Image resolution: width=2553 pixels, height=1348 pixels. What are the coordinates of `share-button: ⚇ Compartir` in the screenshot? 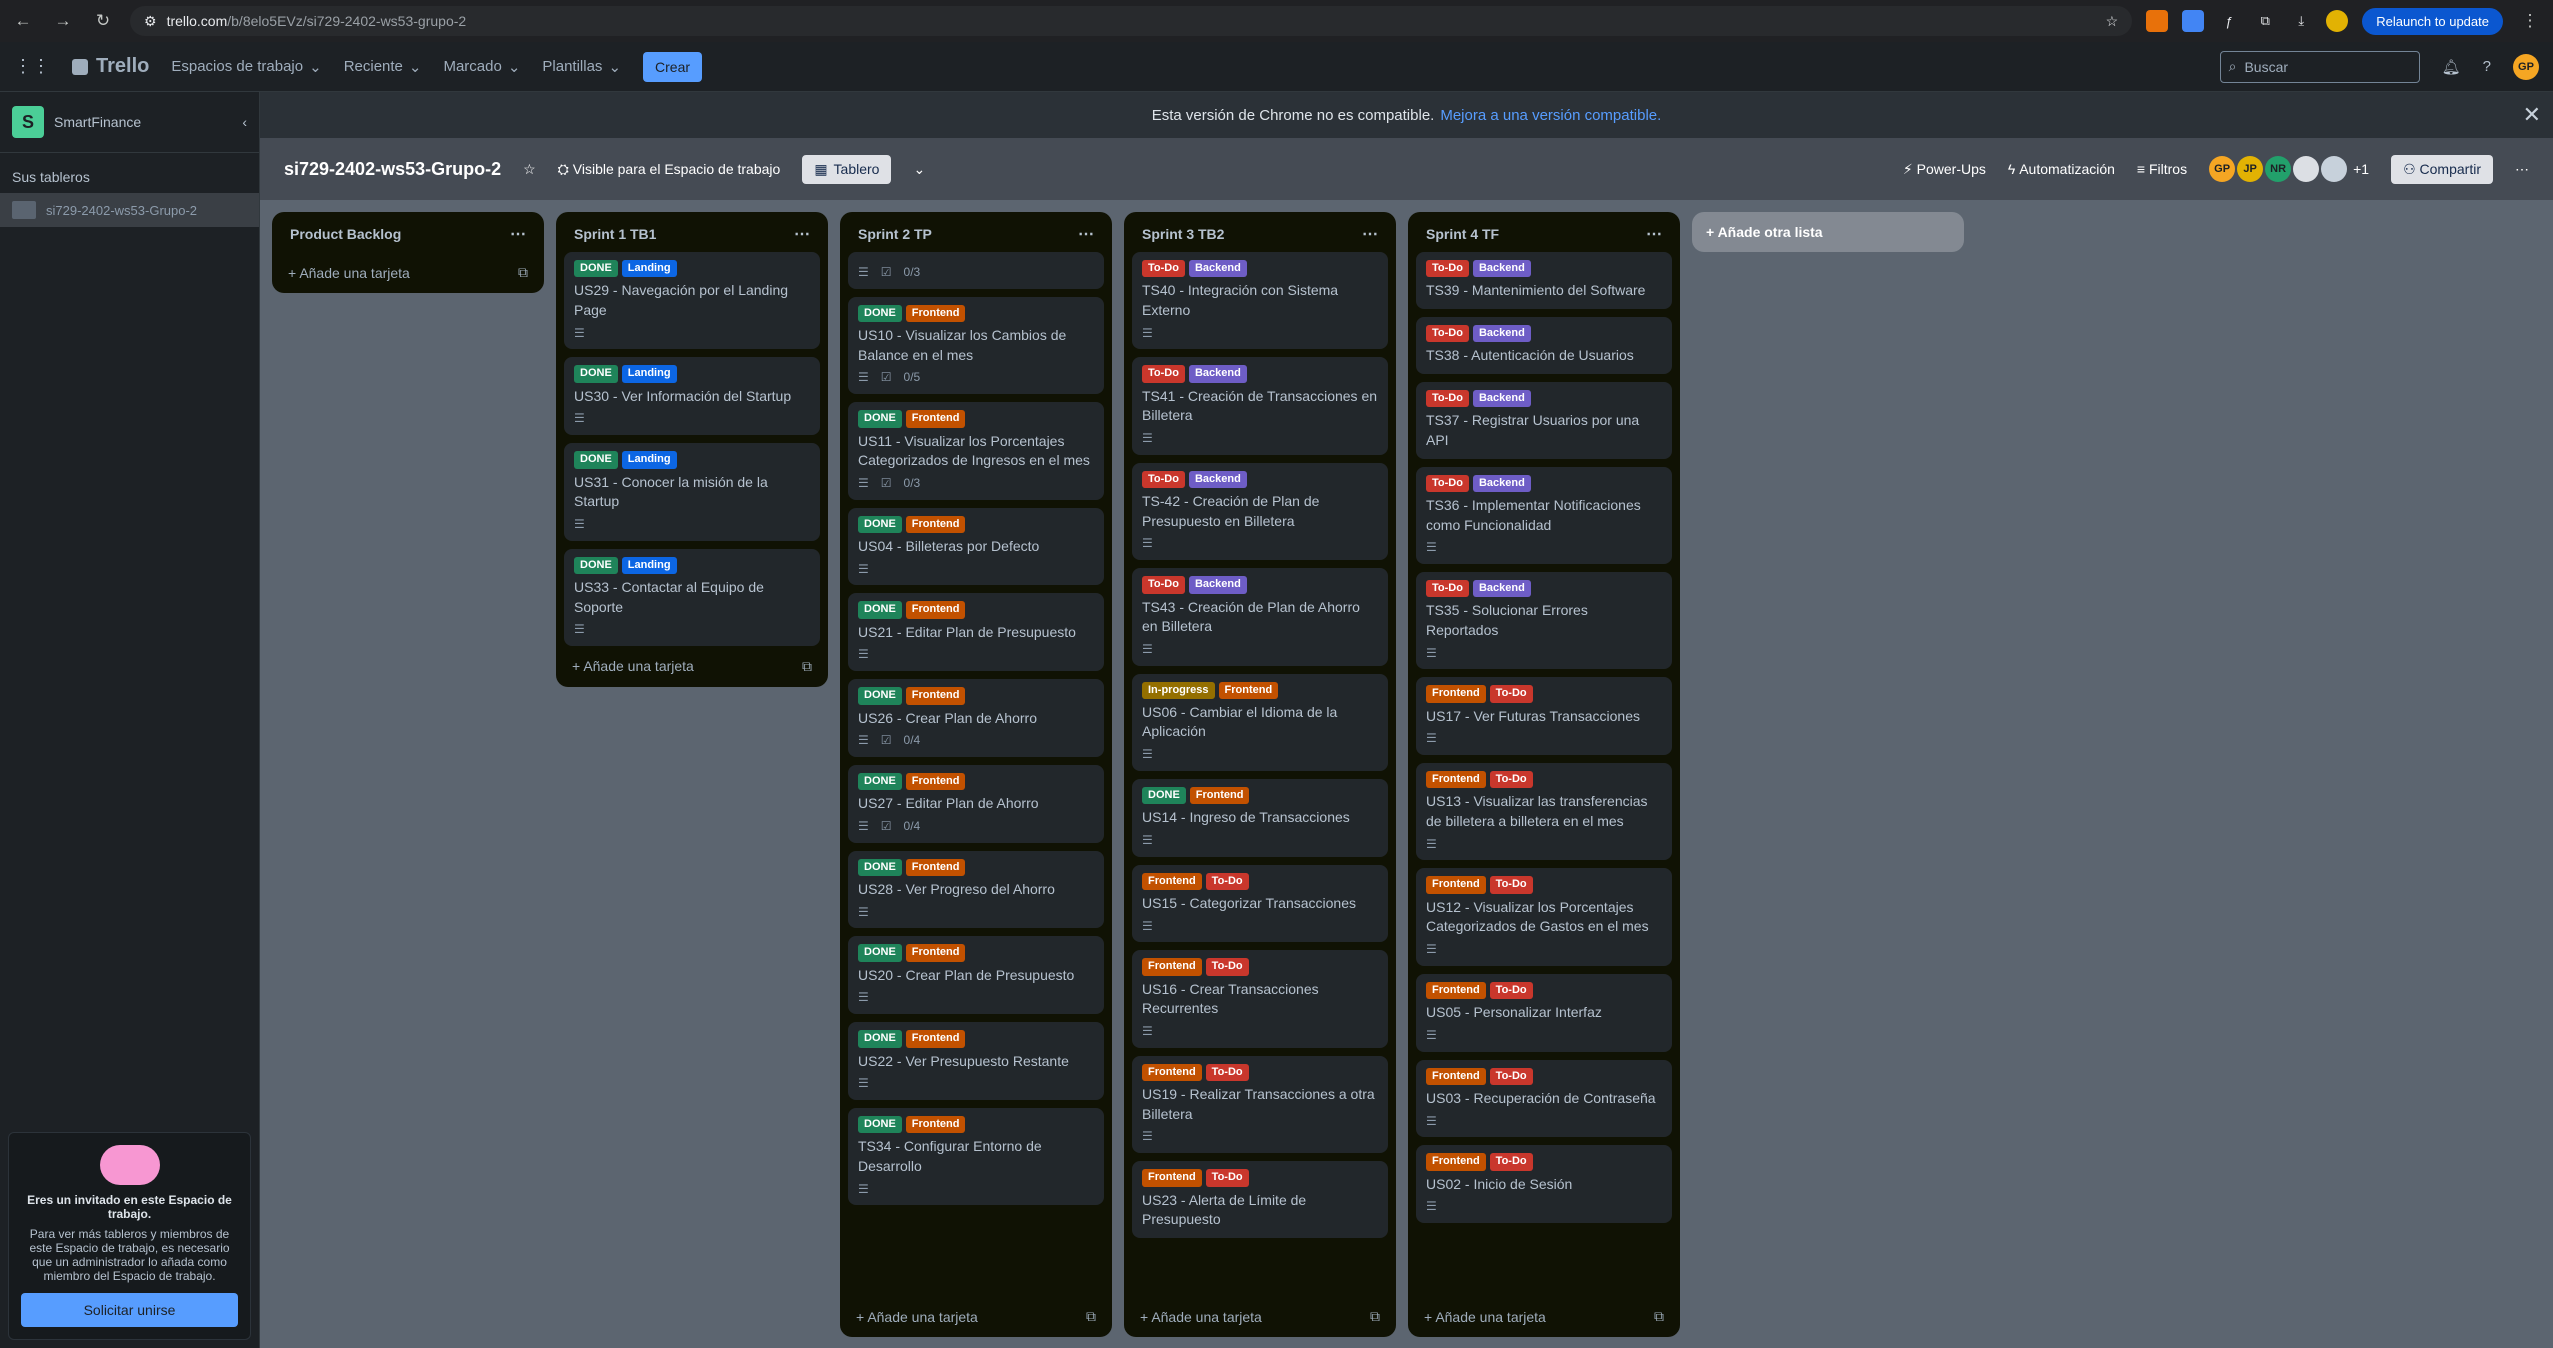 It's located at (2442, 169).